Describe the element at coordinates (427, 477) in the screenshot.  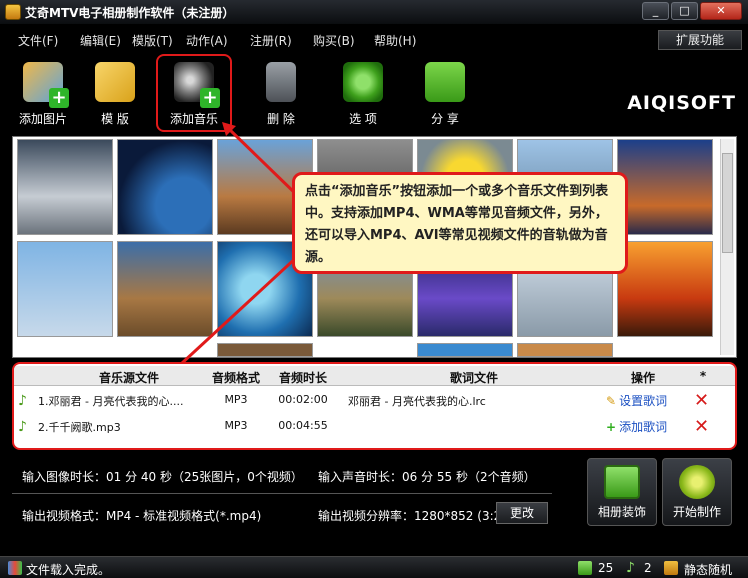
I see `audio-duration-text: 输入声音时长：06 分 55 秒（2个音频）` at that location.